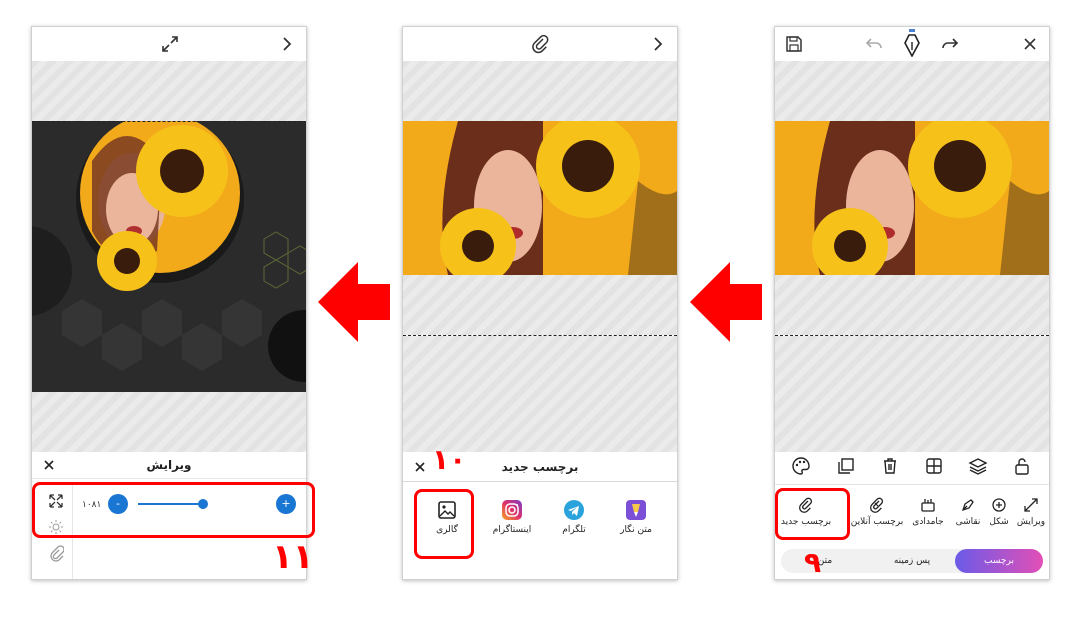 This screenshot has height=621, width=1080. I want to click on highlight-box-new-sticker, so click(812, 514).